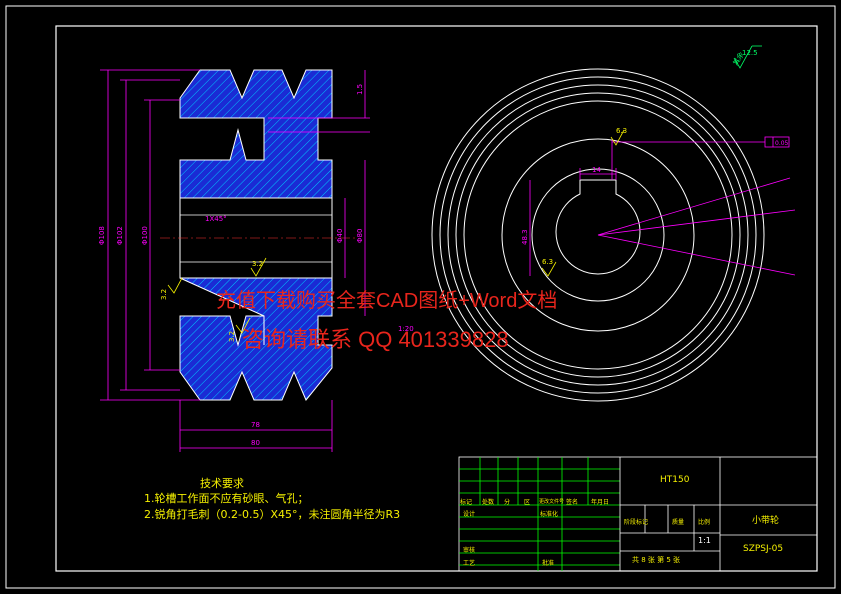  What do you see at coordinates (360, 89) in the screenshot?
I see `dim-groove: 1.5` at bounding box center [360, 89].